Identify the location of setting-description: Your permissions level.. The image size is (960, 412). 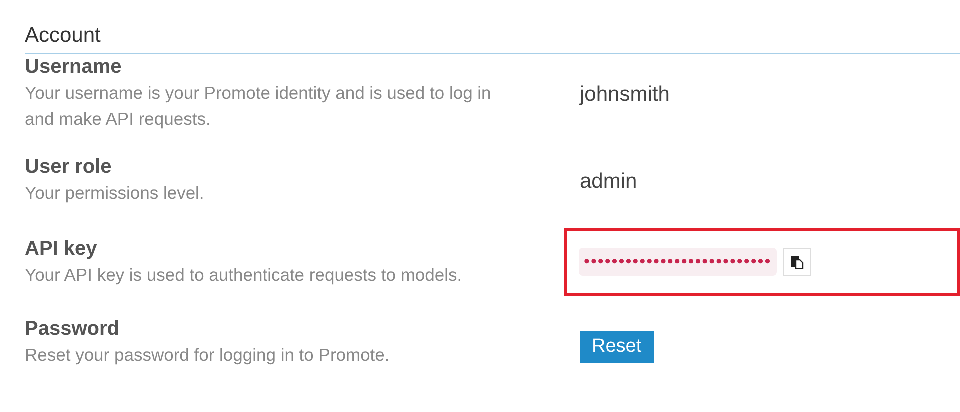
(115, 193).